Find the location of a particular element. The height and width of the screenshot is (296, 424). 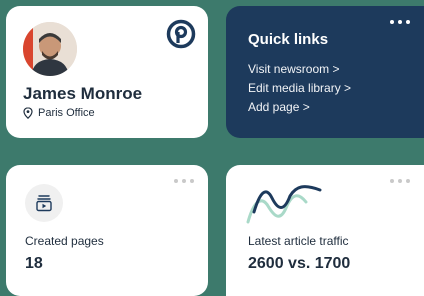

quick-links-title: Quick links is located at coordinates (288, 39).